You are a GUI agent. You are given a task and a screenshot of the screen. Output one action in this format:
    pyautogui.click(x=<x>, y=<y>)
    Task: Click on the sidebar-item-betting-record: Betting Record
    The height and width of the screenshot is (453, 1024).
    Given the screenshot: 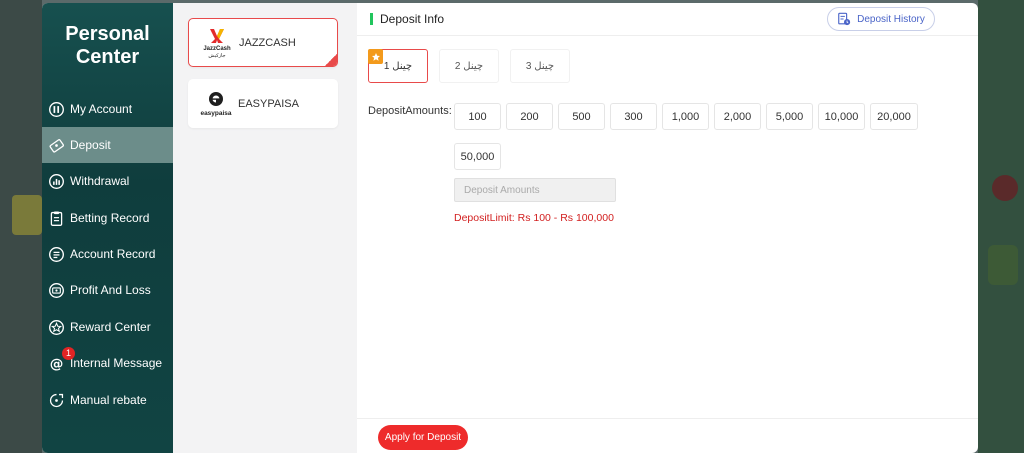 What is the action you would take?
    pyautogui.click(x=107, y=218)
    